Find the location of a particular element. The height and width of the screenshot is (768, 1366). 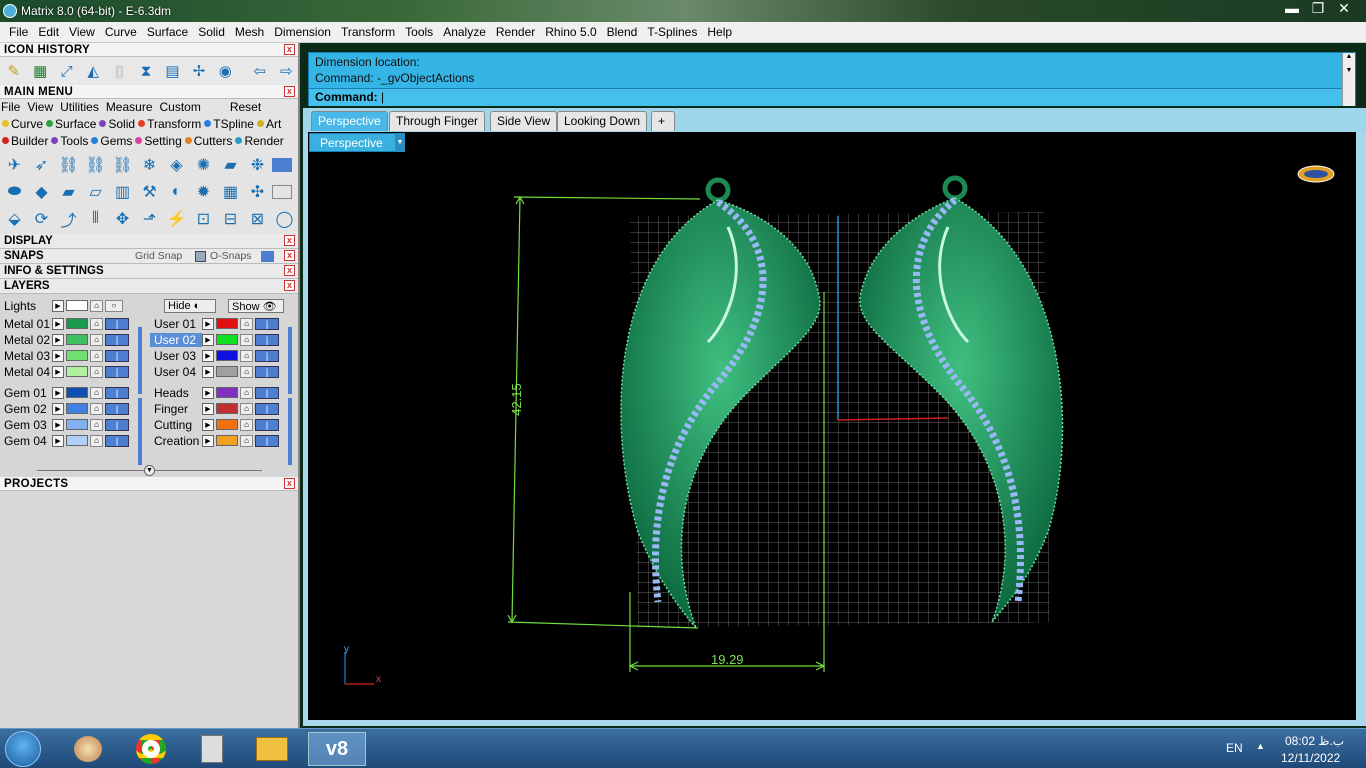

category-curve: Curve is located at coordinates (22, 124).